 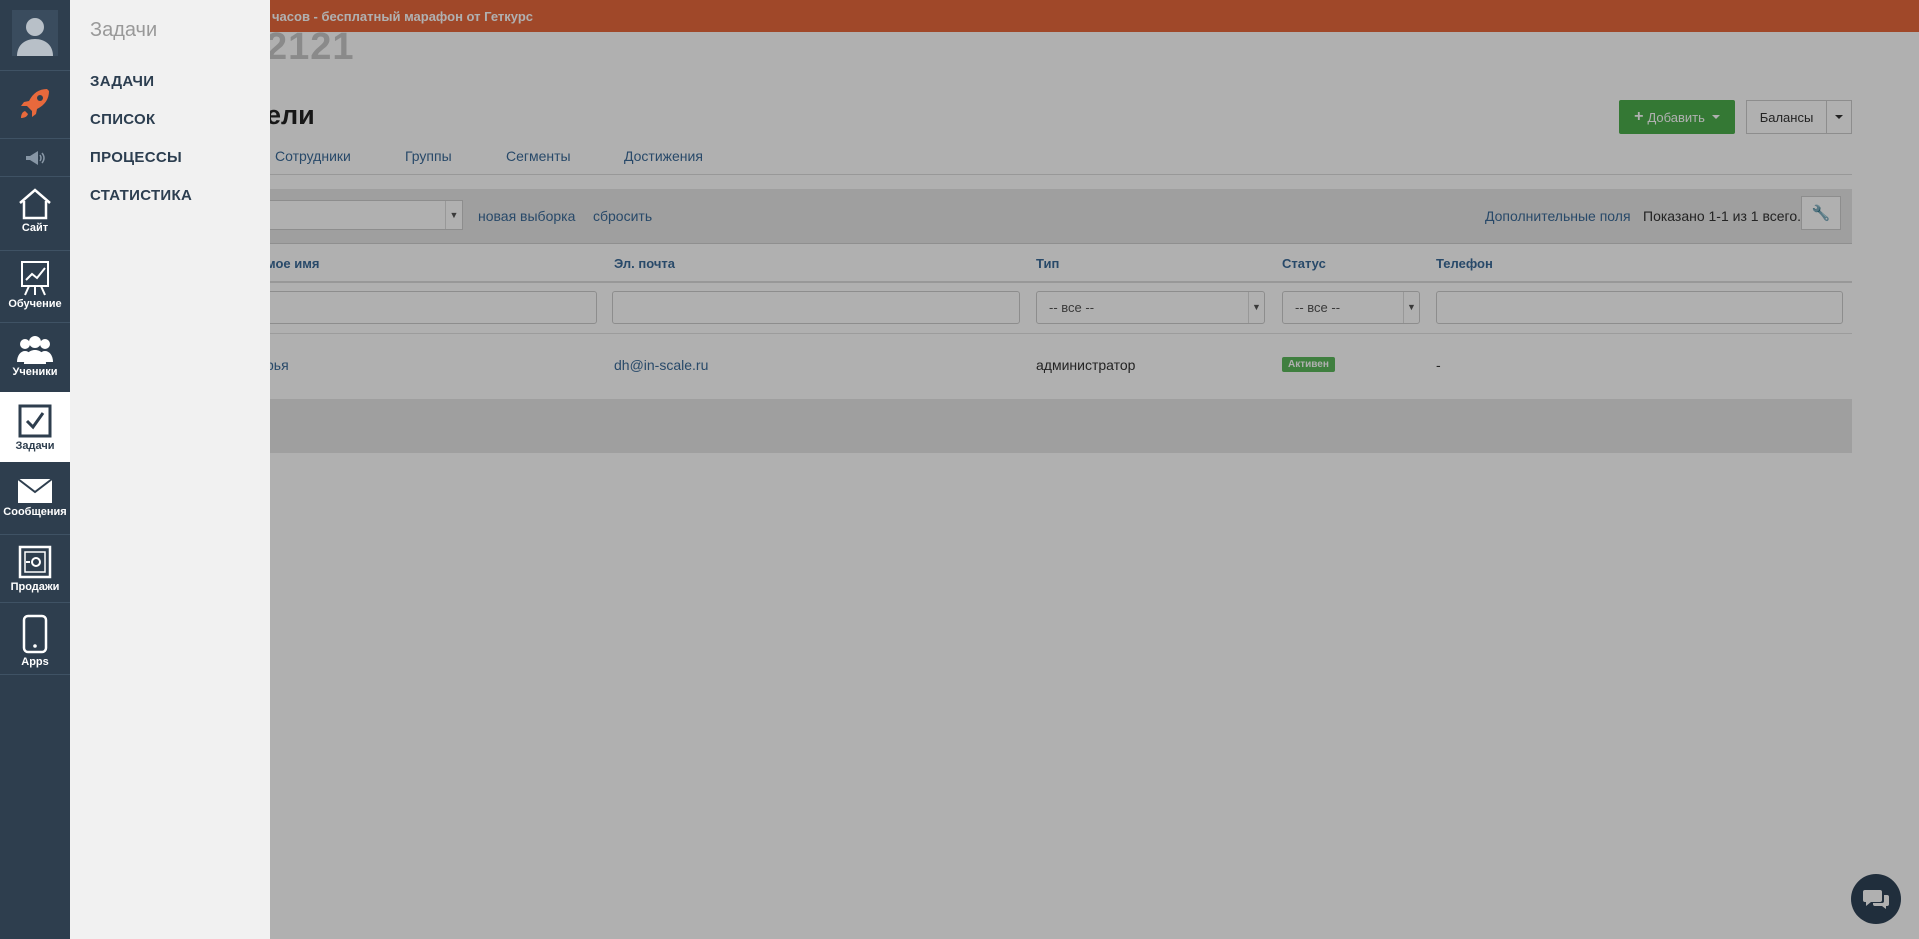 What do you see at coordinates (141, 195) in the screenshot?
I see `submenu-item-statistics: СТАТИСТИКА` at bounding box center [141, 195].